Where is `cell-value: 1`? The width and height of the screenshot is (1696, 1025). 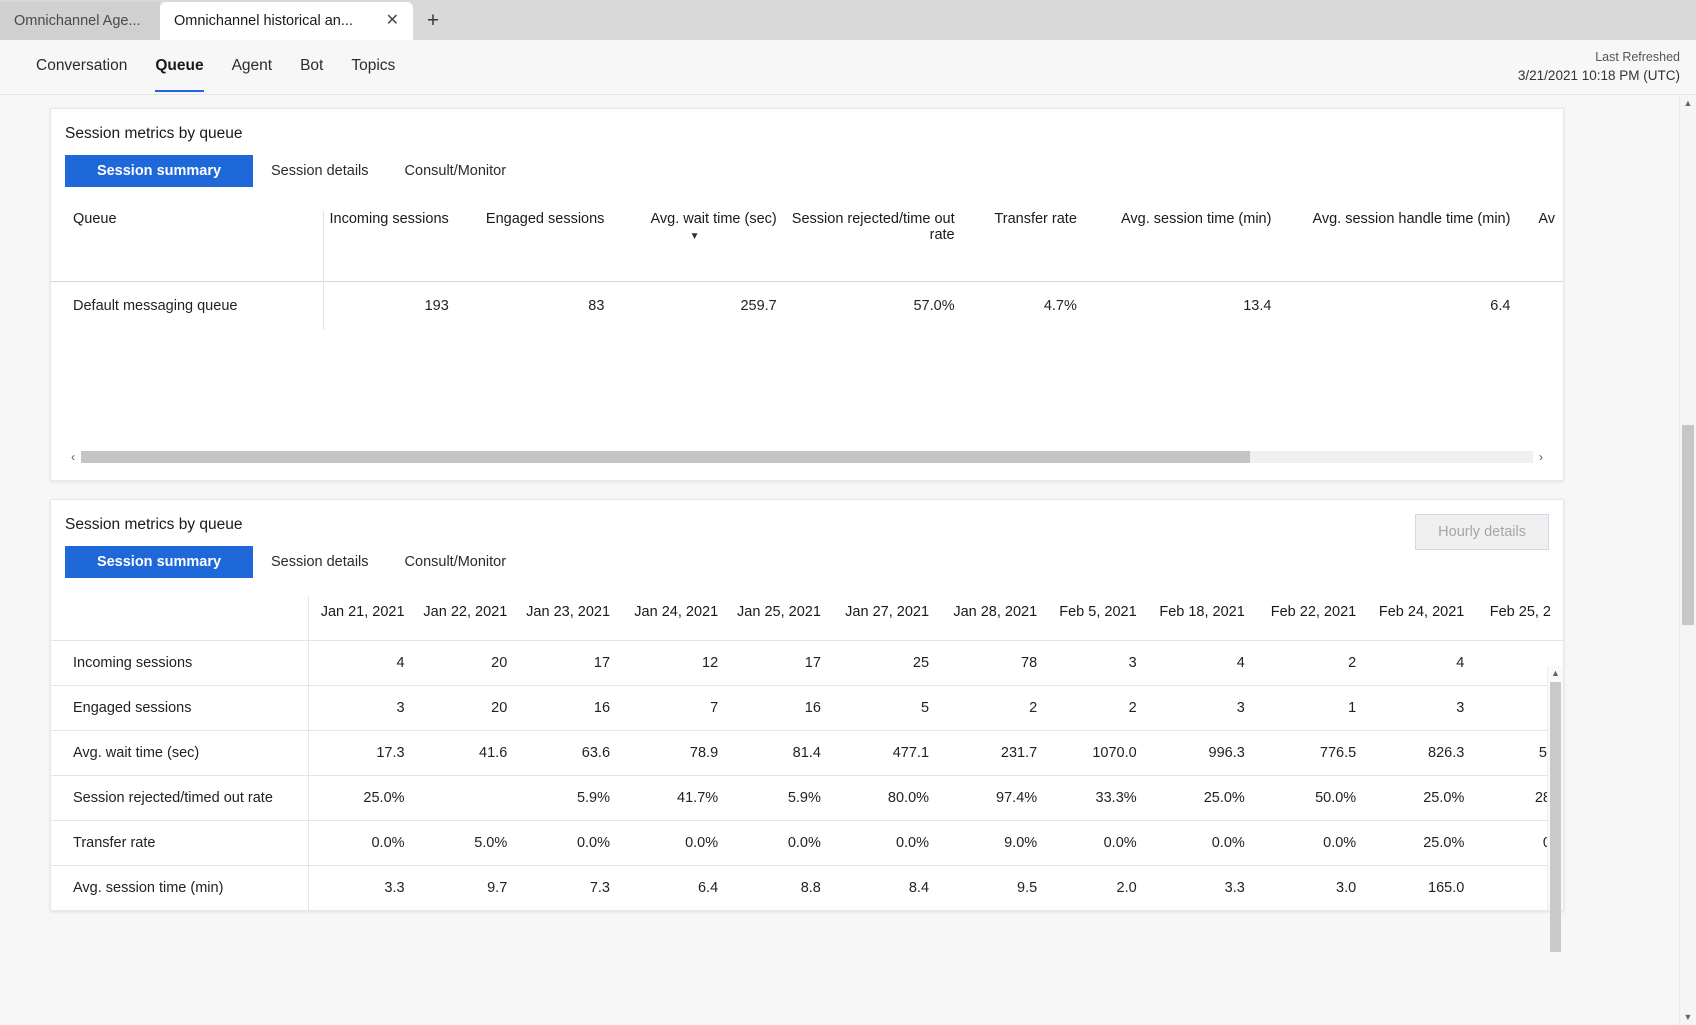
cell-value: 1 is located at coordinates (1312, 707).